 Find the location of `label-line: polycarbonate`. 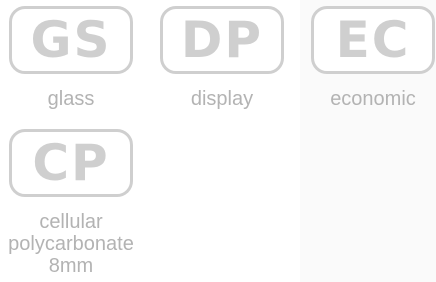

label-line: polycarbonate is located at coordinates (71, 244).